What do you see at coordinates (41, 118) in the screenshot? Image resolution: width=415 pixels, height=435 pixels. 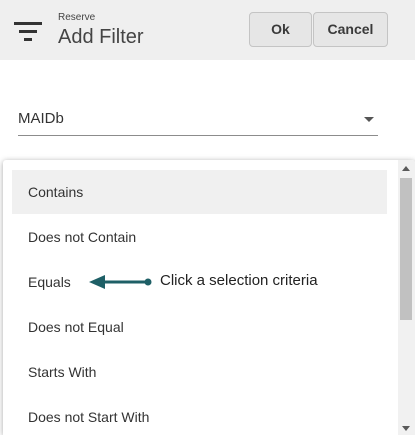 I see `field-select-value: MAIDb` at bounding box center [41, 118].